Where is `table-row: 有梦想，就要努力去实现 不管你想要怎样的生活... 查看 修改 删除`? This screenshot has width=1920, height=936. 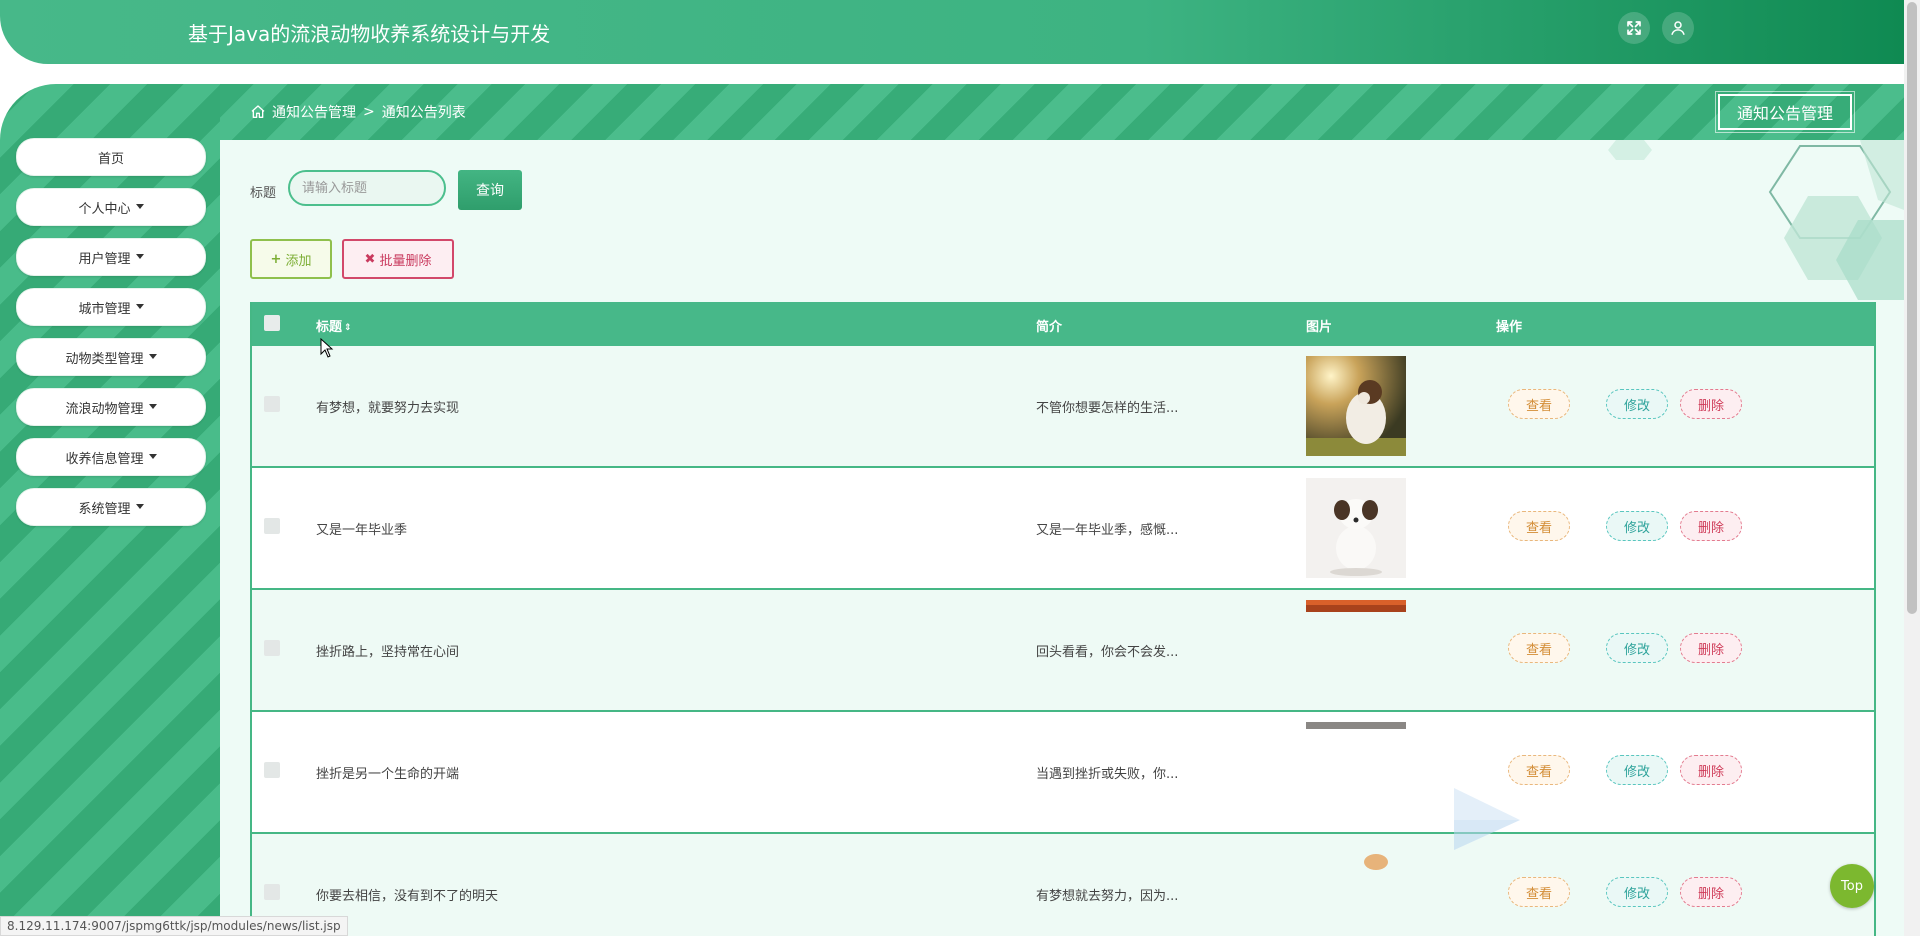 table-row: 有梦想，就要努力去实现 不管你想要怎样的生活... 查看 修改 删除 is located at coordinates (1063, 407).